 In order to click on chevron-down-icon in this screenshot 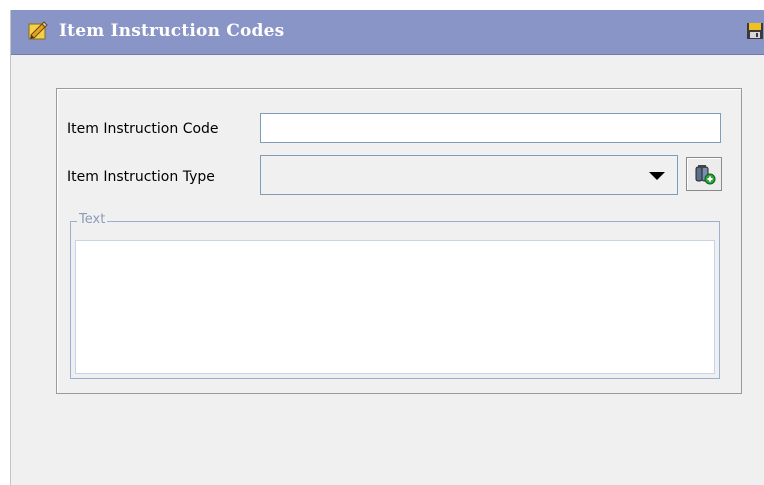, I will do `click(657, 176)`.